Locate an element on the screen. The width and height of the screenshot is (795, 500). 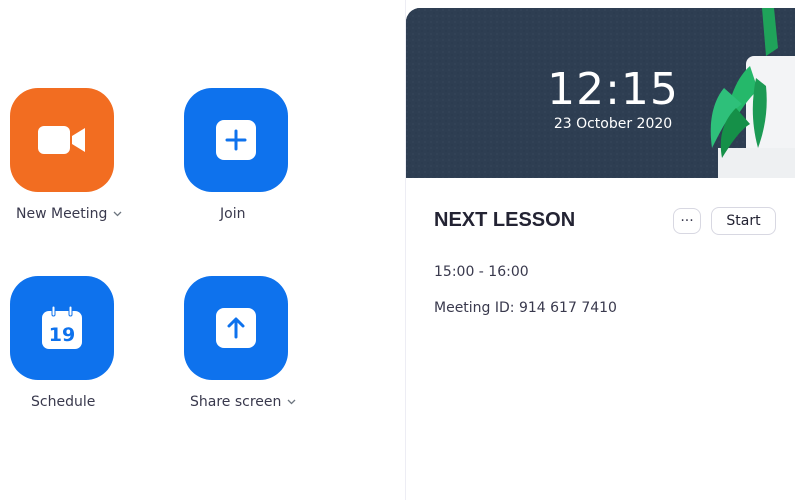
new-meeting-button is located at coordinates (62, 140).